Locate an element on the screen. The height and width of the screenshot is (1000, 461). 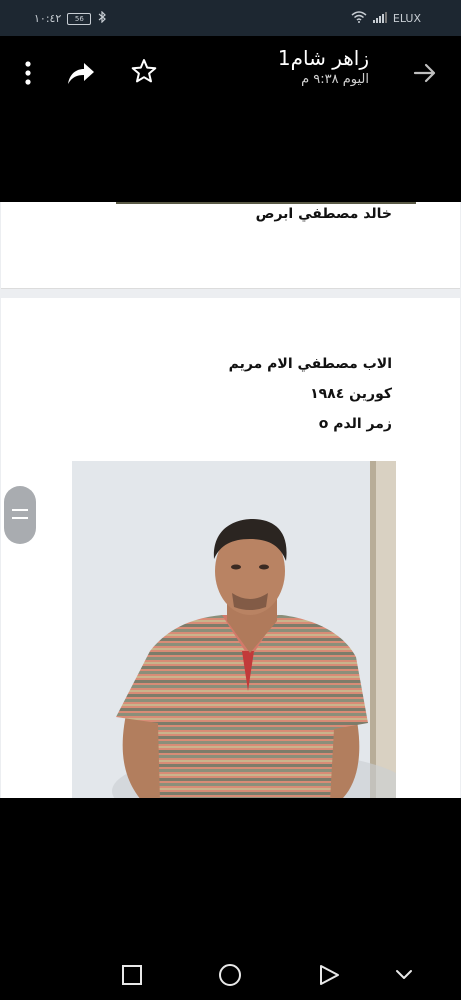
page1-text: خالد مصطفي ابرص is located at coordinates (323, 214).